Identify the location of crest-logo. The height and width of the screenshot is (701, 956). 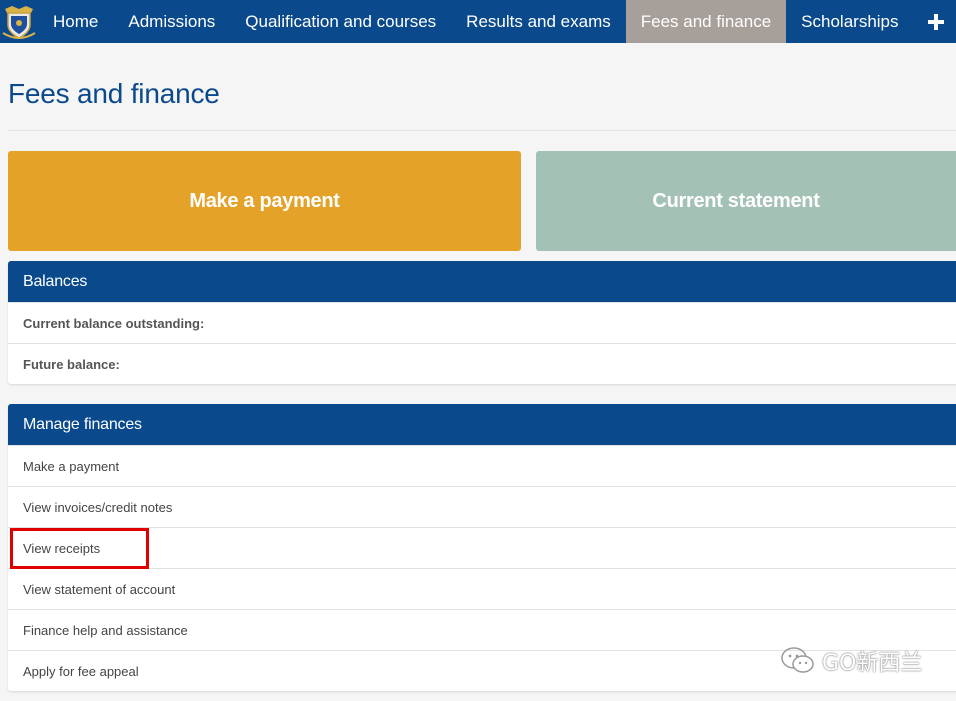
(19, 21).